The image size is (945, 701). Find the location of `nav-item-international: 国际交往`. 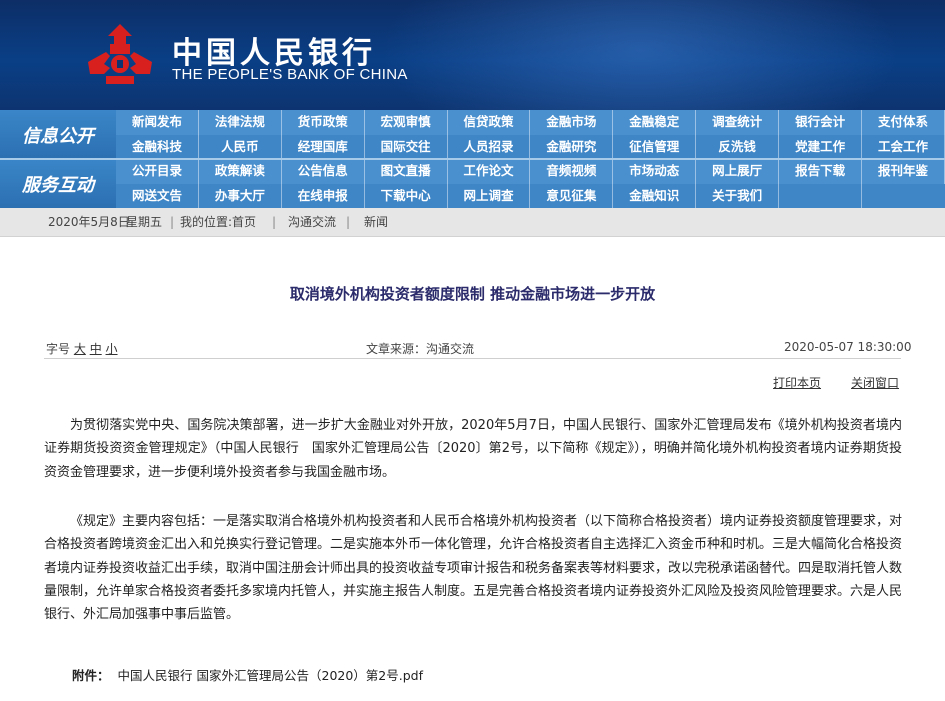

nav-item-international: 国际交往 is located at coordinates (406, 146).